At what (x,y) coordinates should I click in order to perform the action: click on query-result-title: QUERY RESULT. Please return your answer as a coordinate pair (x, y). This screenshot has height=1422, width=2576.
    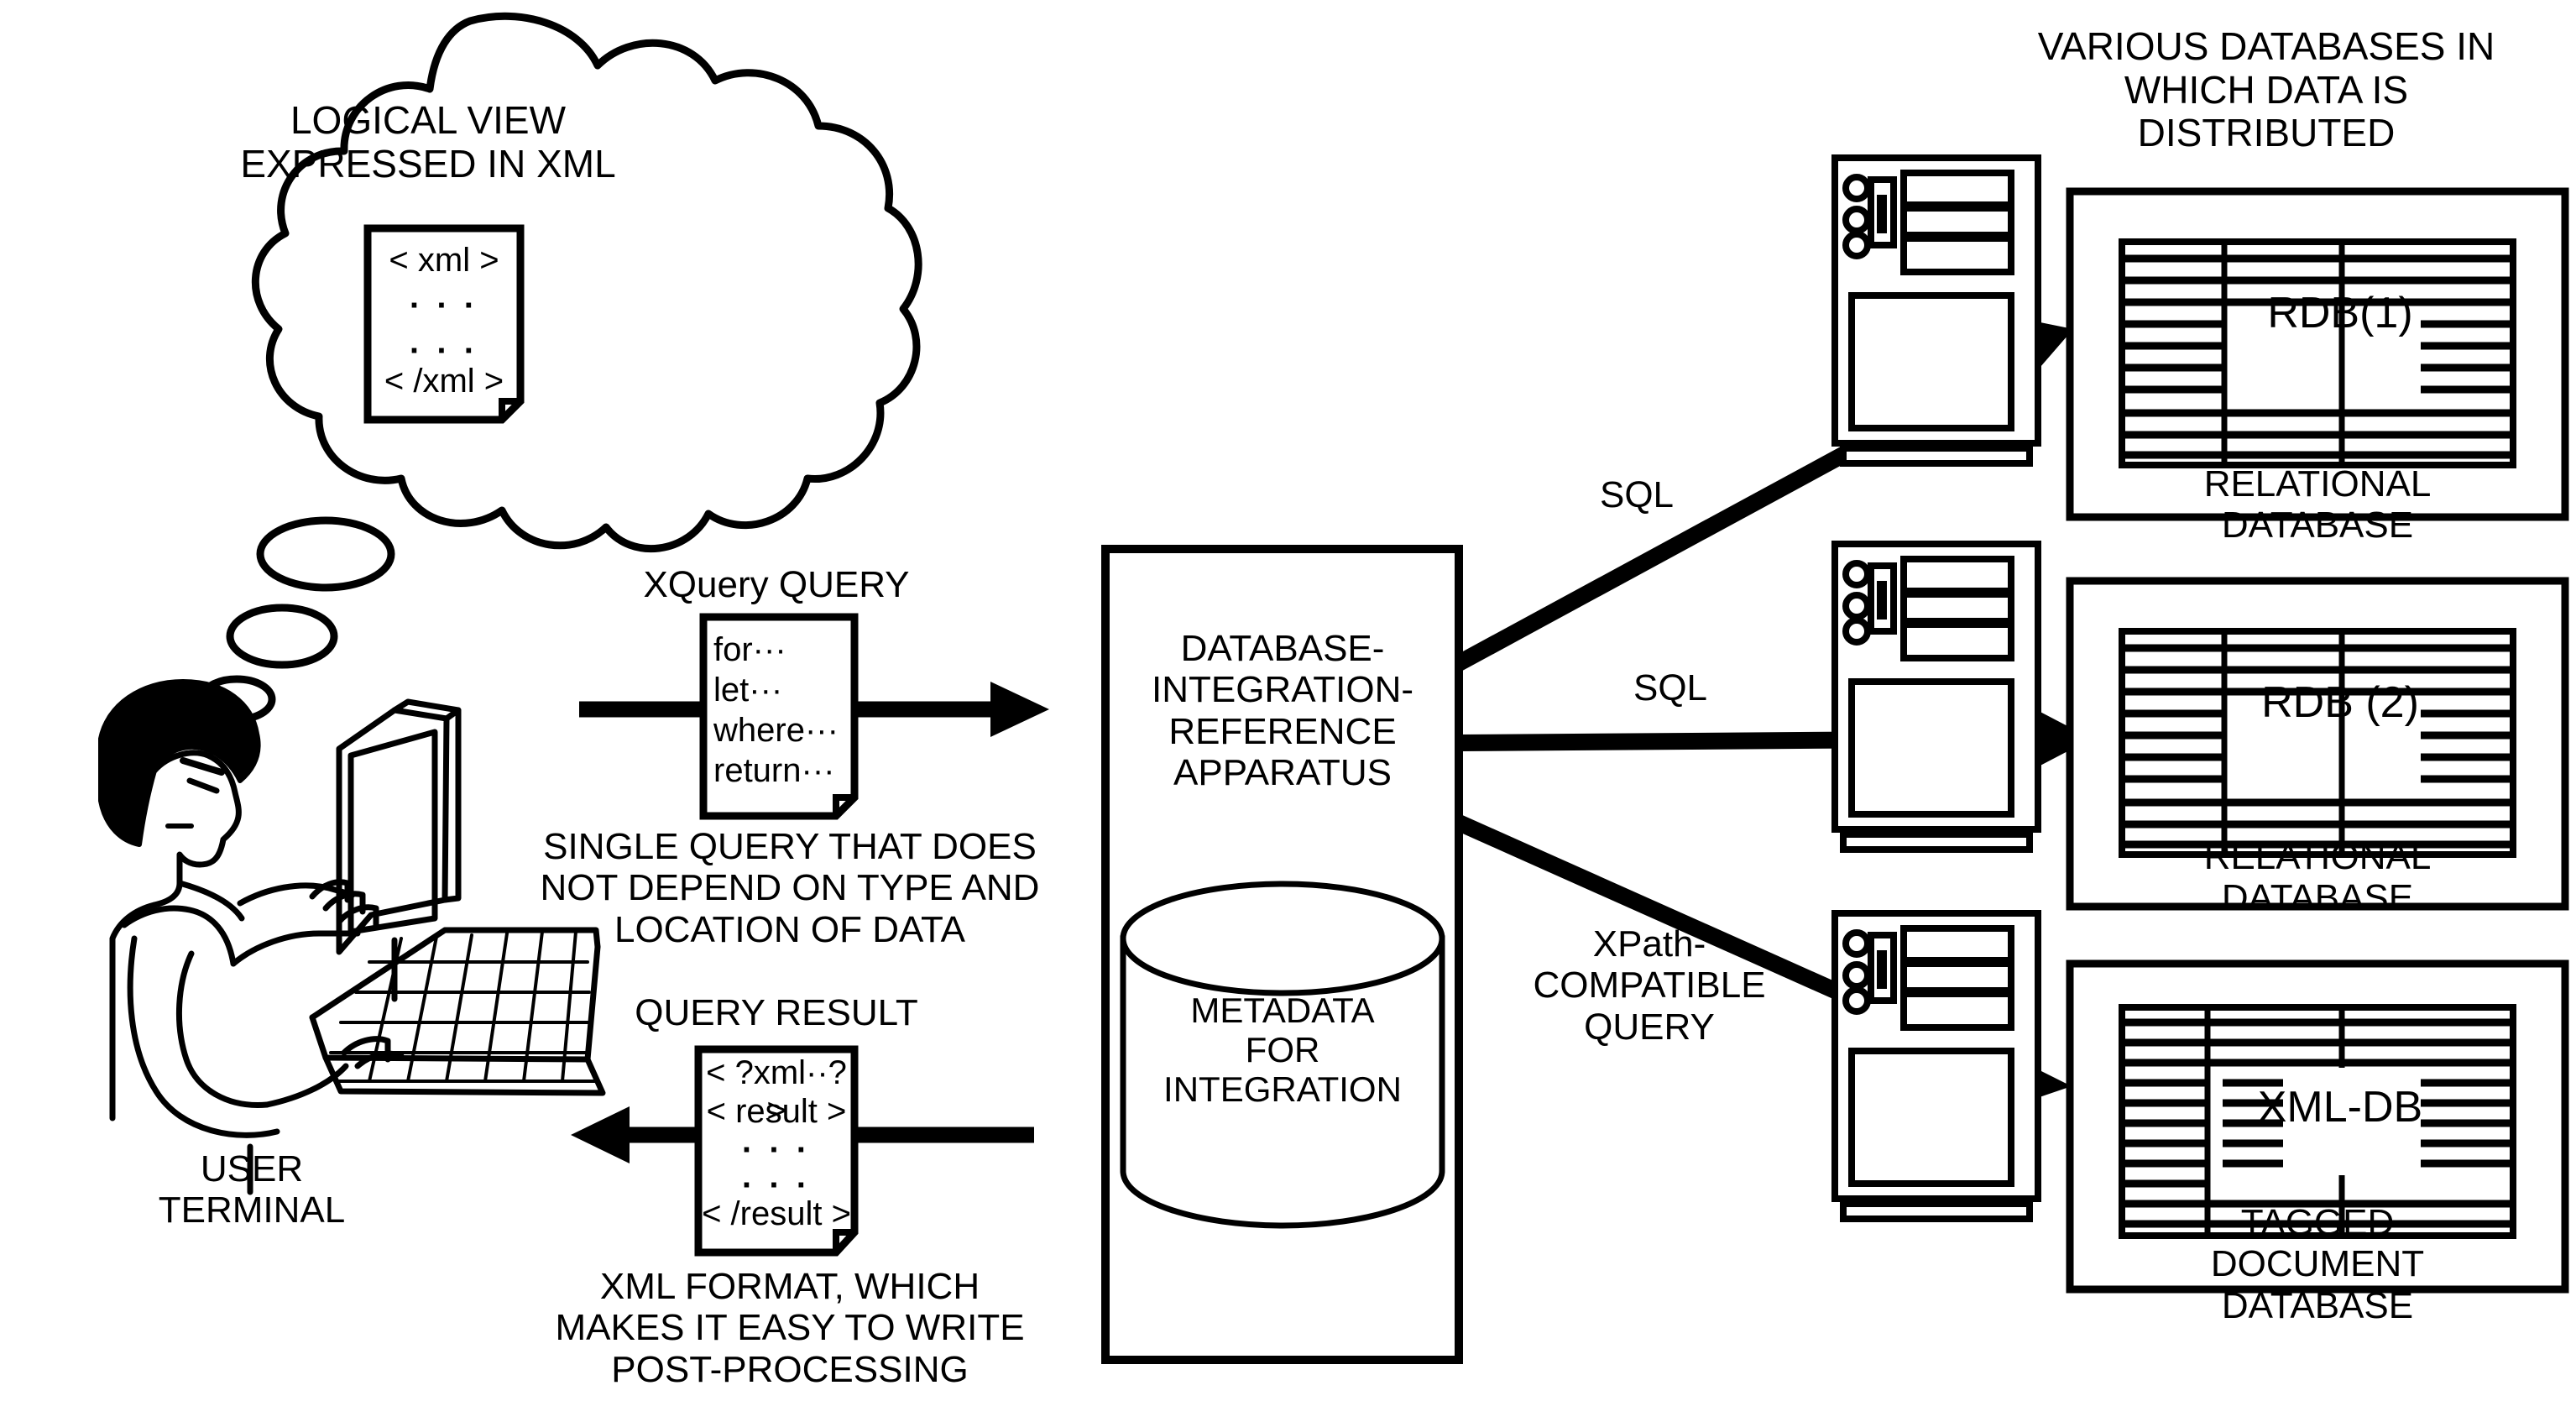
    Looking at the image, I should click on (776, 1012).